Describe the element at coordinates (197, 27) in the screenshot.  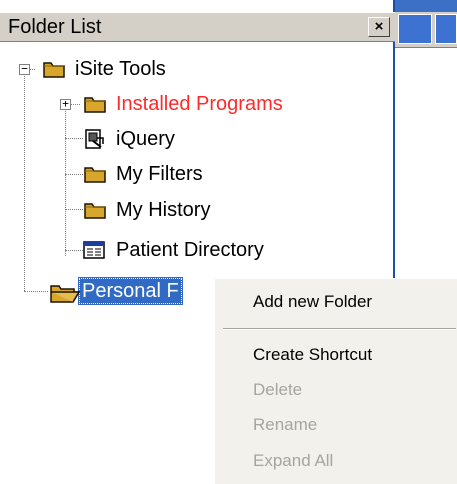
I see `pane-header: Folder List ×` at that location.